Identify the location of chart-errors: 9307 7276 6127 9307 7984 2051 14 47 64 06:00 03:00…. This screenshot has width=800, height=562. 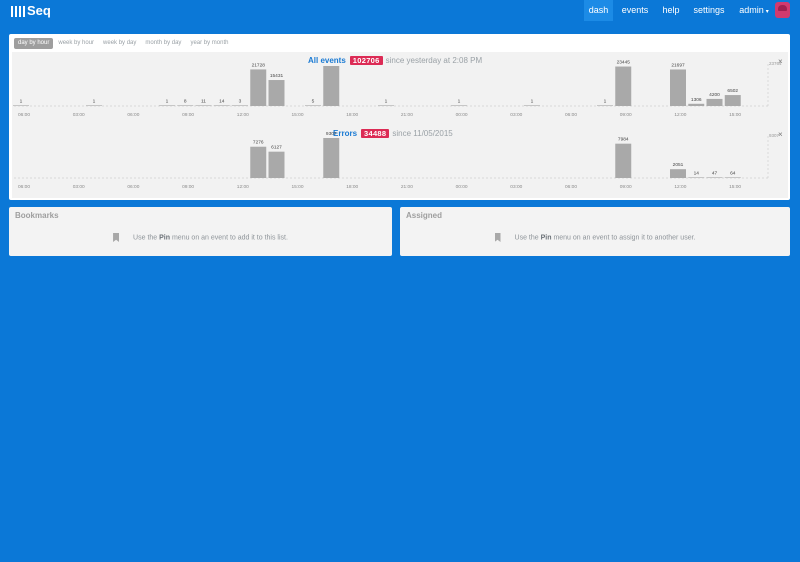
(397, 160).